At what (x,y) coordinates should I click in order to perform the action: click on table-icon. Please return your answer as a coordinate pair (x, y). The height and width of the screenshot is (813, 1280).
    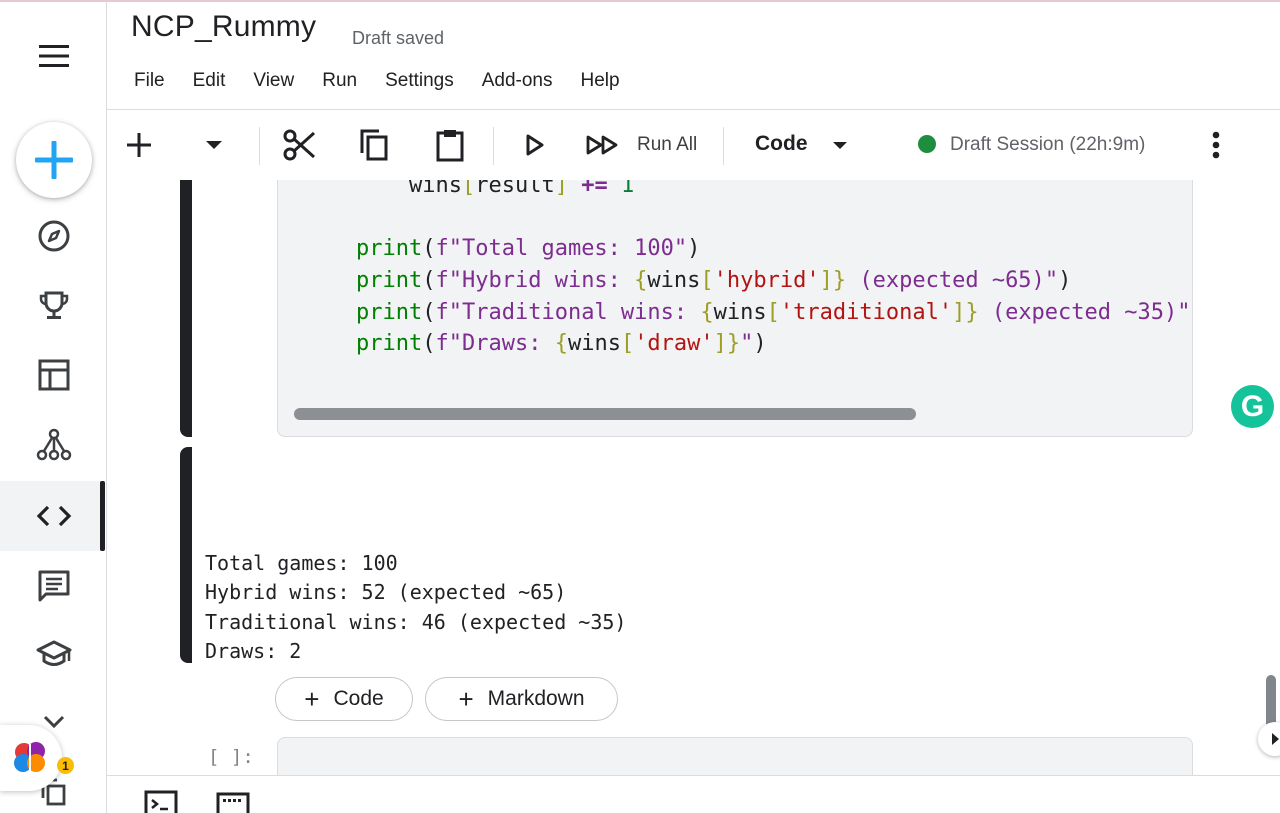
    Looking at the image, I should click on (54, 375).